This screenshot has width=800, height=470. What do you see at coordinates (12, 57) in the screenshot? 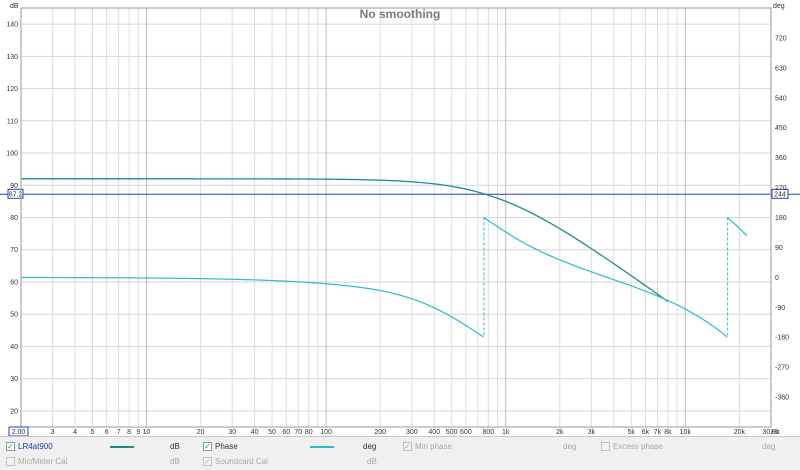
I see `left-tick-label: 130` at bounding box center [12, 57].